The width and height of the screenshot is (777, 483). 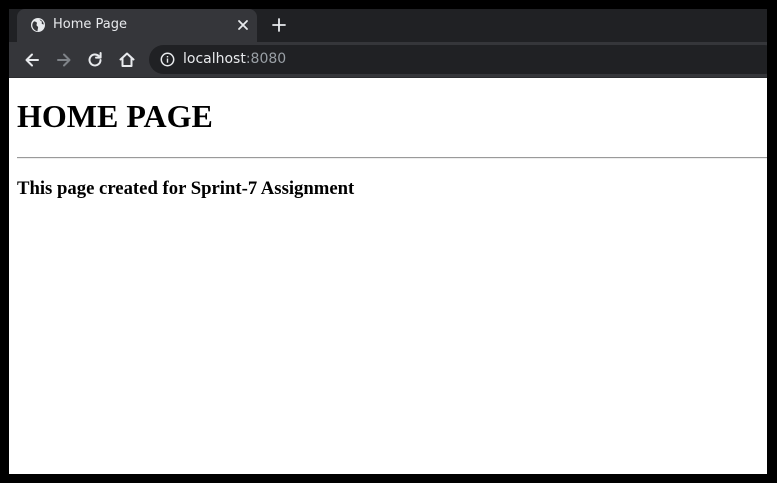 What do you see at coordinates (95, 60) in the screenshot?
I see `reload-icon` at bounding box center [95, 60].